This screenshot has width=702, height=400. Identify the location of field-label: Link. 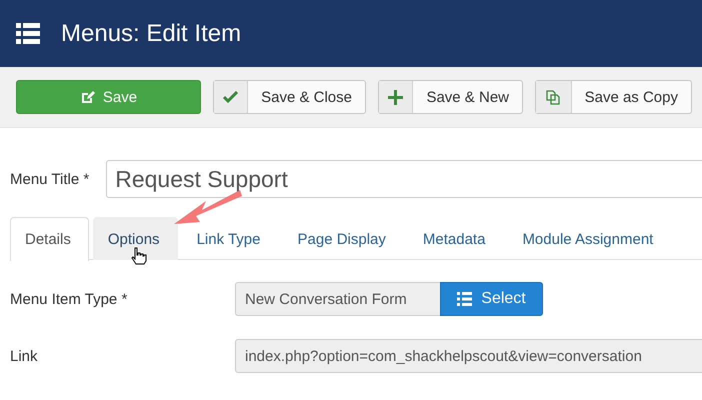
(24, 356).